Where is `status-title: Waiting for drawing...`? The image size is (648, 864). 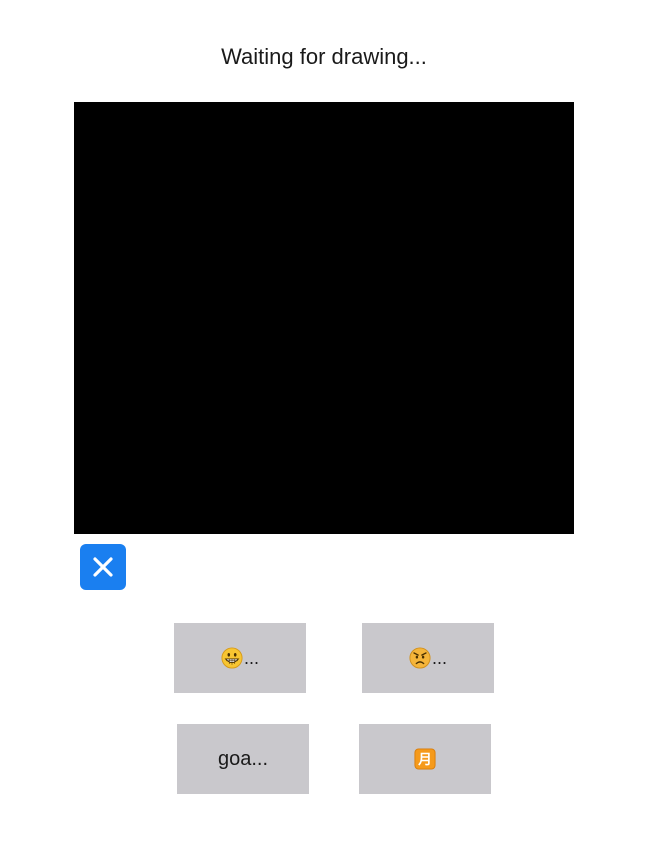
status-title: Waiting for drawing... is located at coordinates (324, 56).